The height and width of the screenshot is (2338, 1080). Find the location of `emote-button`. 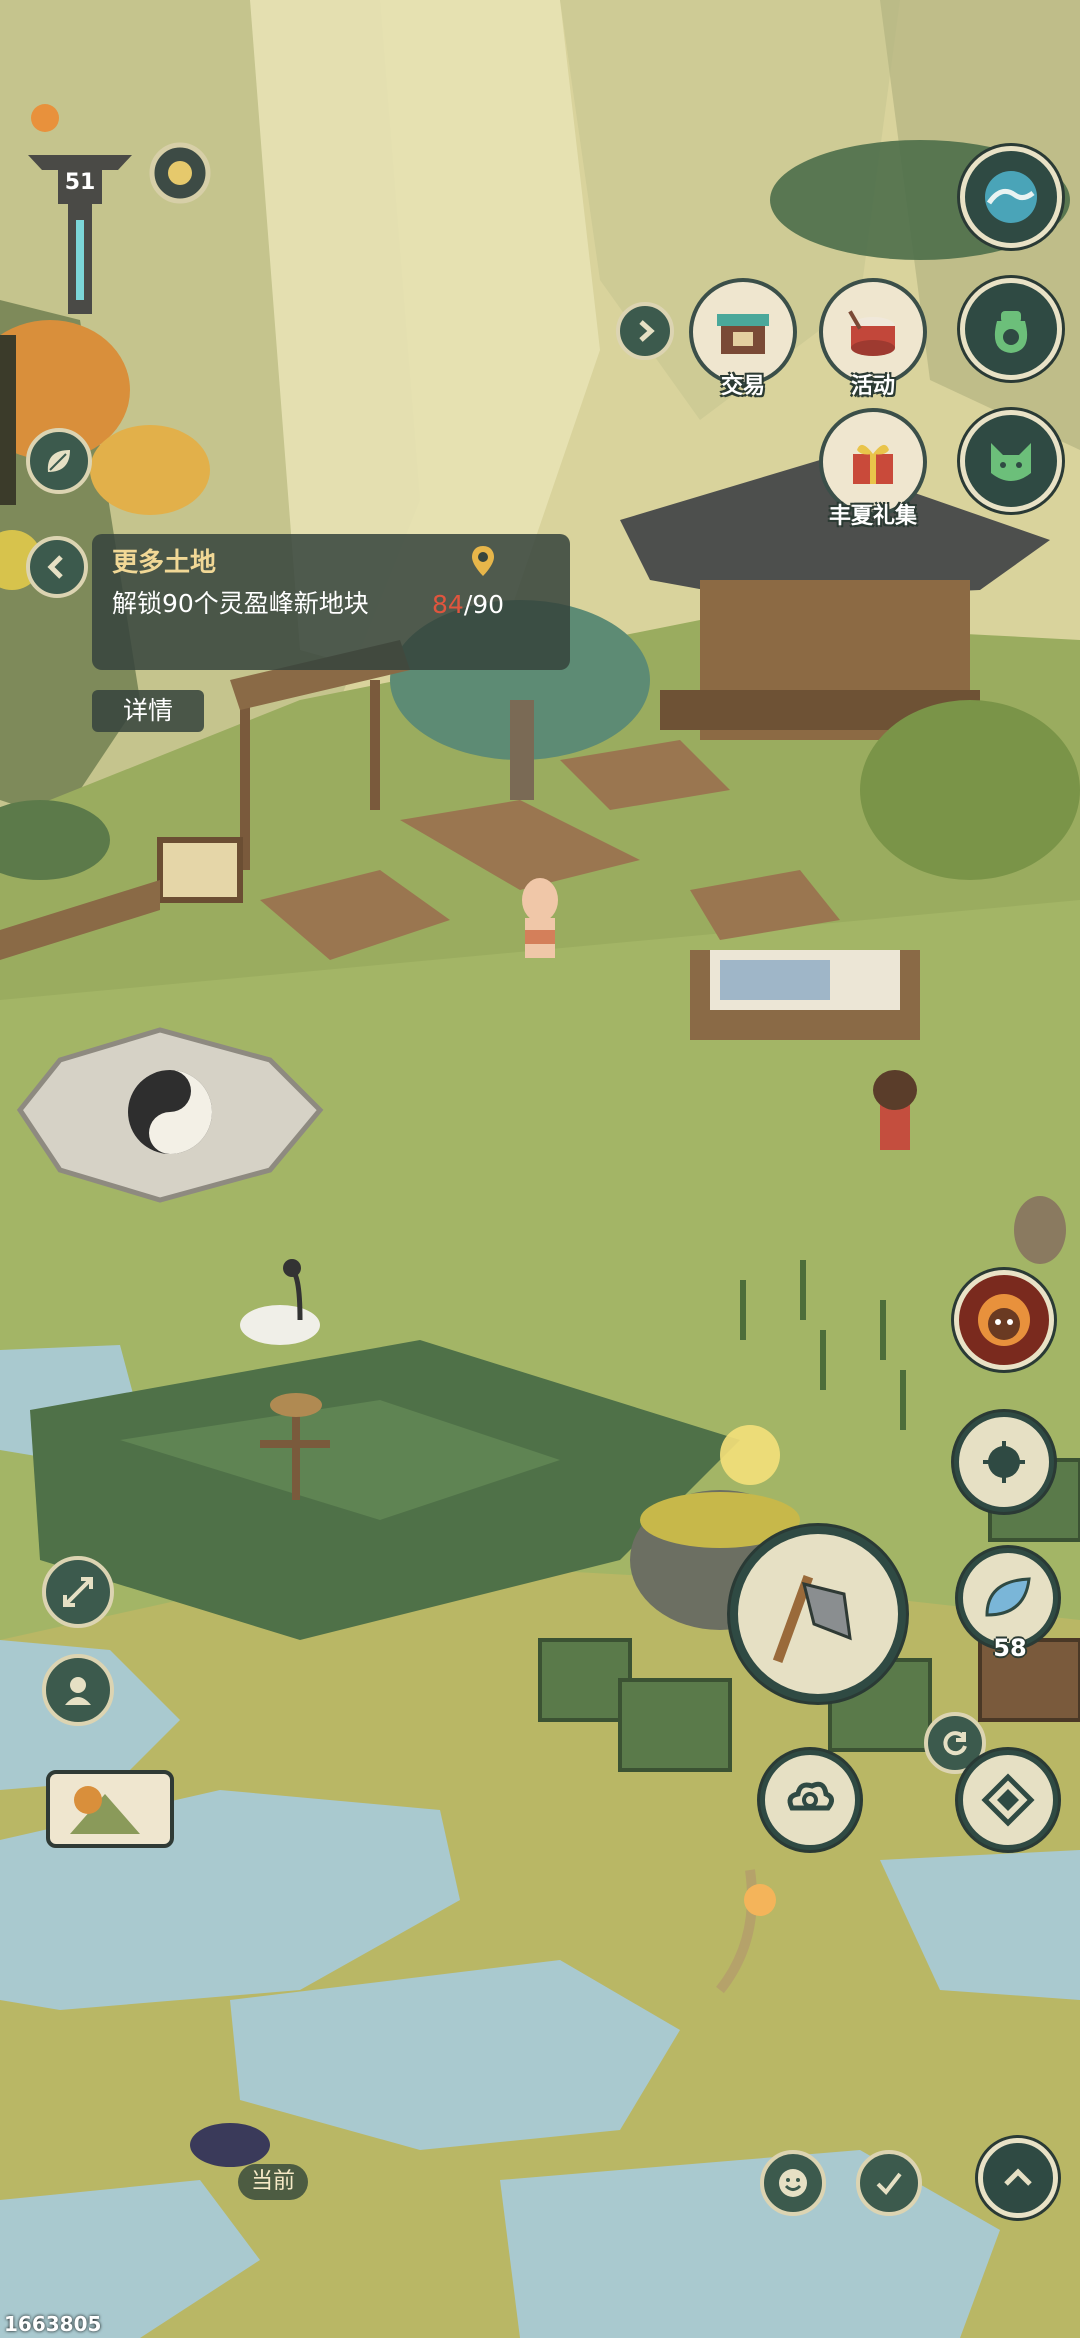

emote-button is located at coordinates (793, 2183).